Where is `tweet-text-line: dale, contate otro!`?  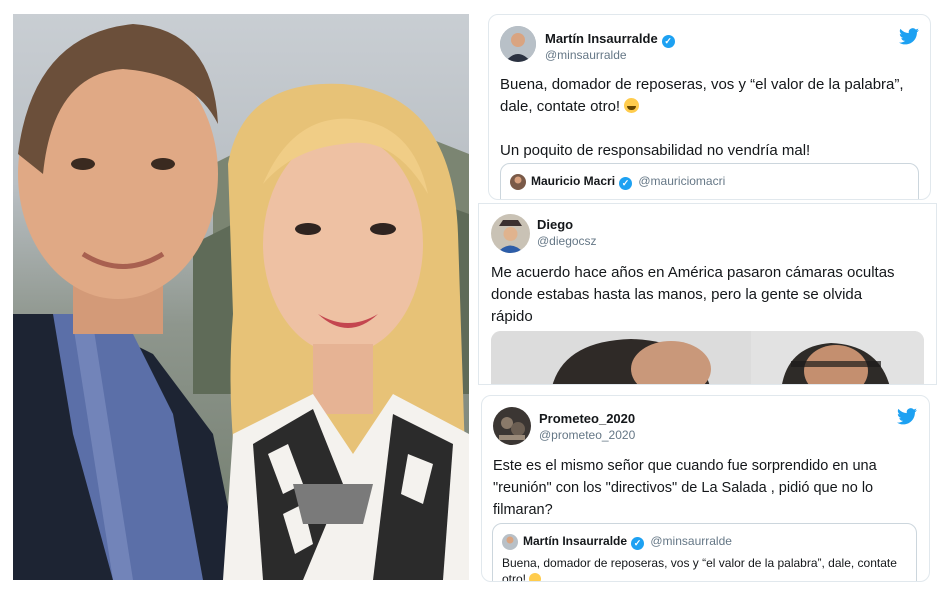 tweet-text-line: dale, contate otro! is located at coordinates (712, 107).